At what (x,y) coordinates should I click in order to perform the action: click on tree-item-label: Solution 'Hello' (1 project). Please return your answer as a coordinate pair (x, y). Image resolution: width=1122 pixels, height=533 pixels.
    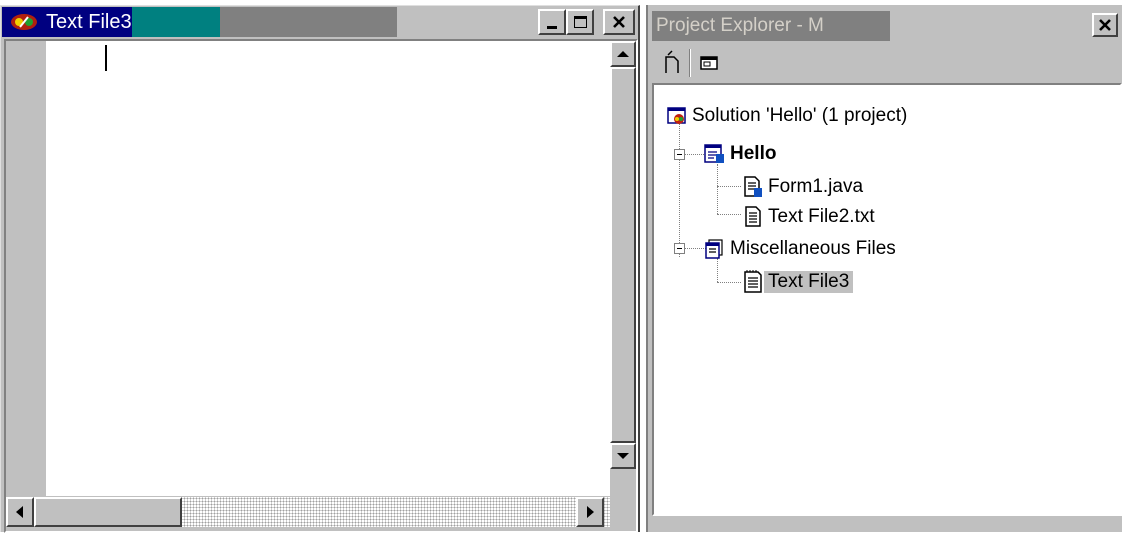
    Looking at the image, I should click on (800, 115).